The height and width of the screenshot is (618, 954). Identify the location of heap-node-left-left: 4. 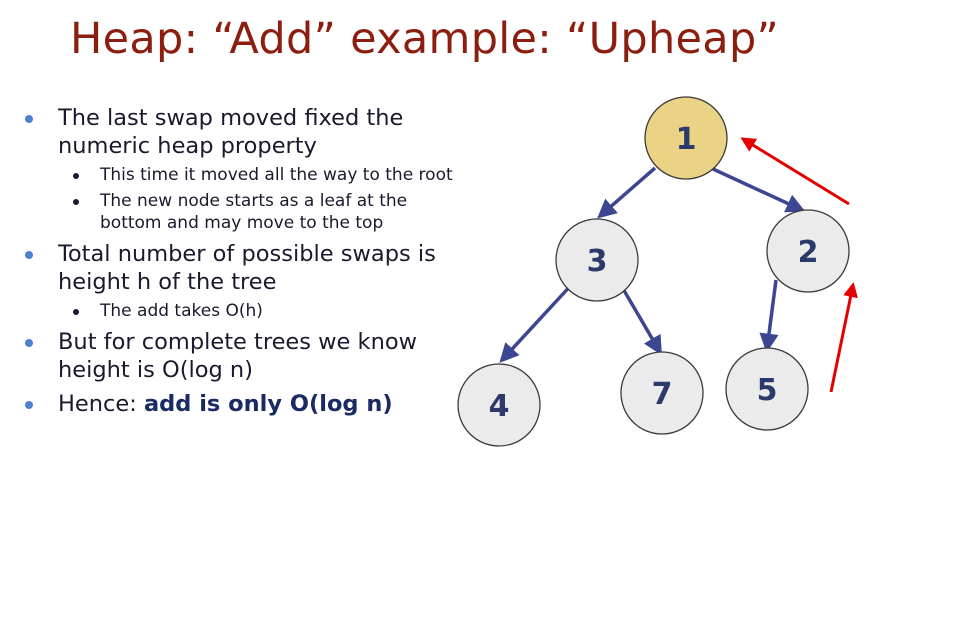
(499, 405).